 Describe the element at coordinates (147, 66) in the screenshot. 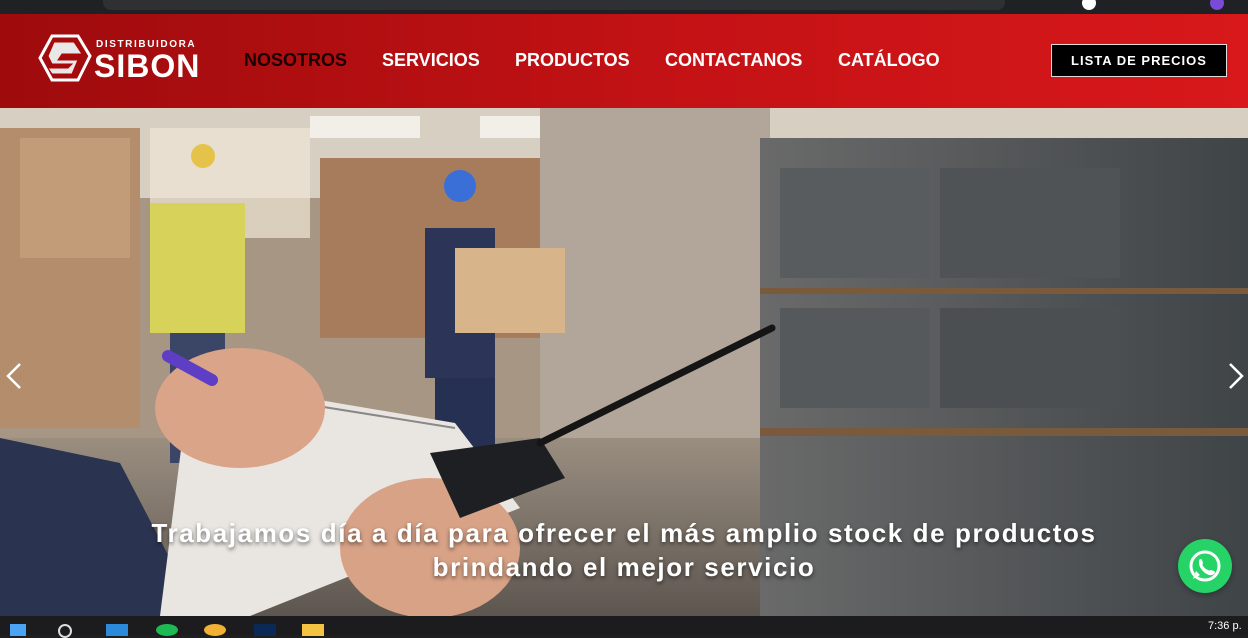

I see `brand-name: SIBON` at that location.